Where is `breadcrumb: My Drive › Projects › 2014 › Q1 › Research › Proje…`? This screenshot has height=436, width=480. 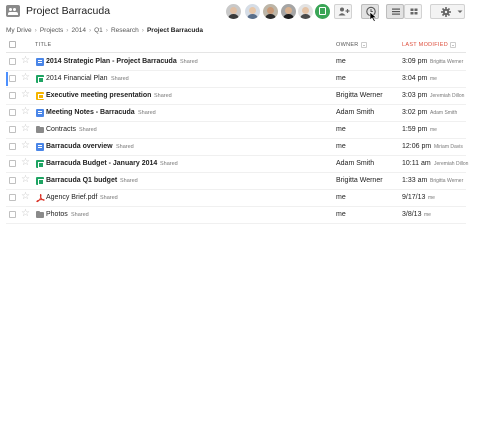 breadcrumb: My Drive › Projects › 2014 › Q1 › Research › Proje… is located at coordinates (104, 31).